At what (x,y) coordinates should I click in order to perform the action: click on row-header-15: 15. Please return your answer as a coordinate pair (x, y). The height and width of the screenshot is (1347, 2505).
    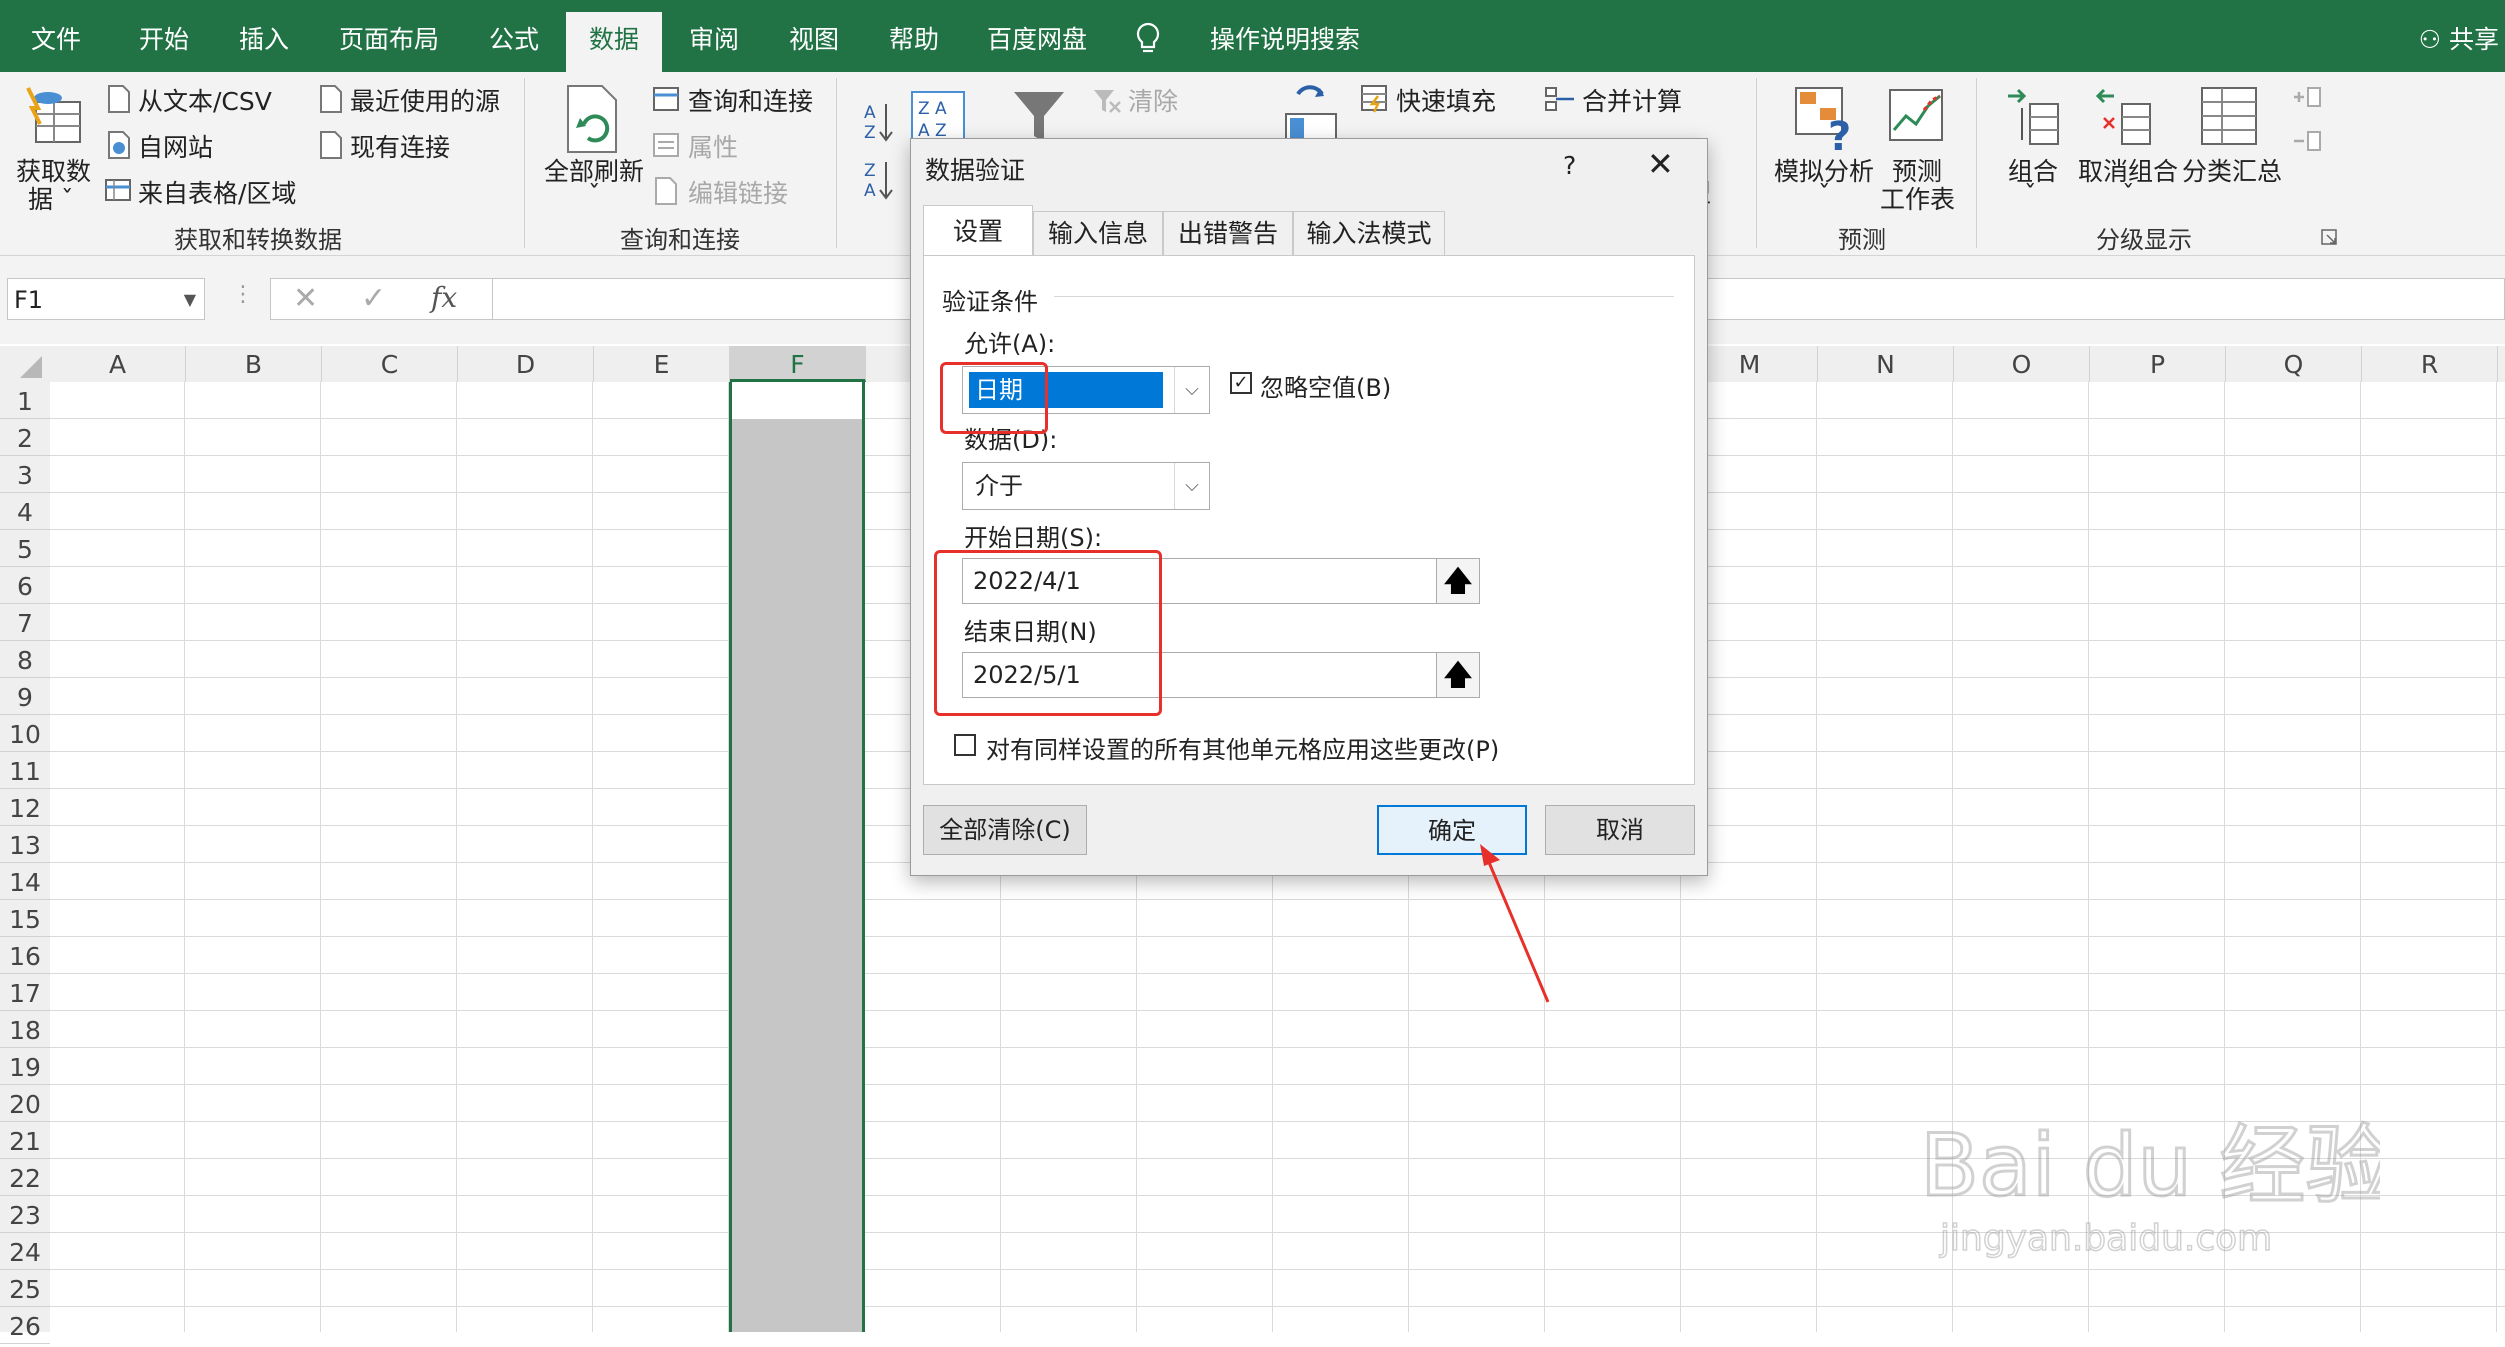
    Looking at the image, I should click on (25, 918).